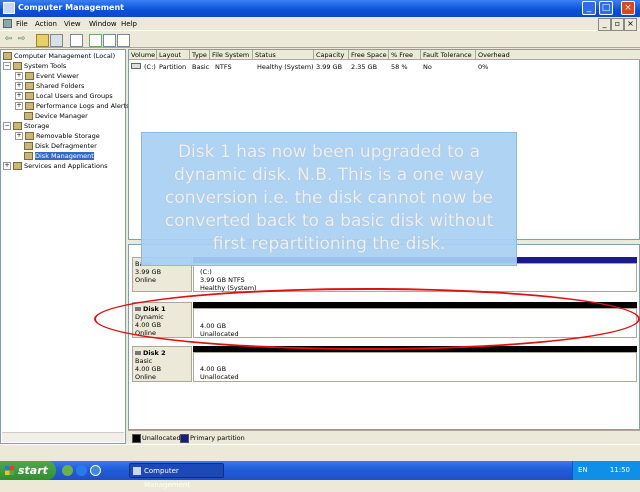  I want to click on col-header-overhead: Overhead, so click(558, 55).